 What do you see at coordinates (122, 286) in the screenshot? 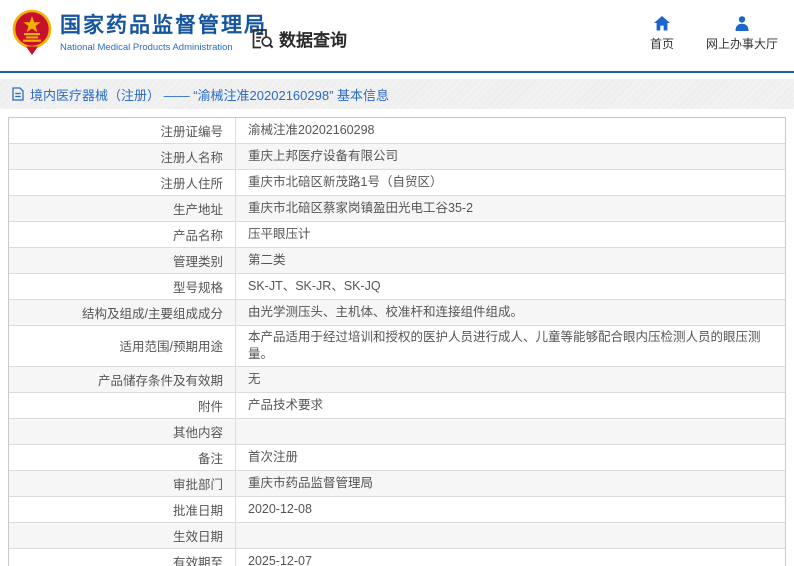
I see `row-label: 型号规格` at bounding box center [122, 286].